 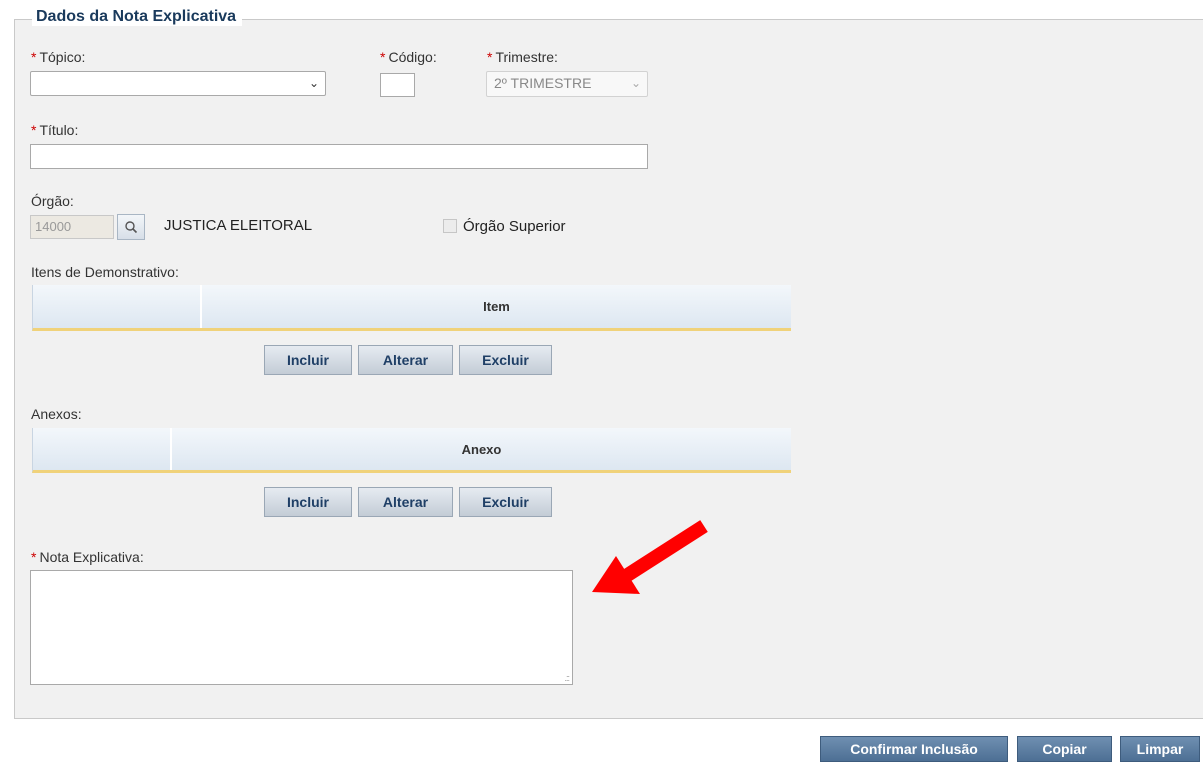 What do you see at coordinates (405, 502) in the screenshot?
I see `anexos-alterar-button: Alterar` at bounding box center [405, 502].